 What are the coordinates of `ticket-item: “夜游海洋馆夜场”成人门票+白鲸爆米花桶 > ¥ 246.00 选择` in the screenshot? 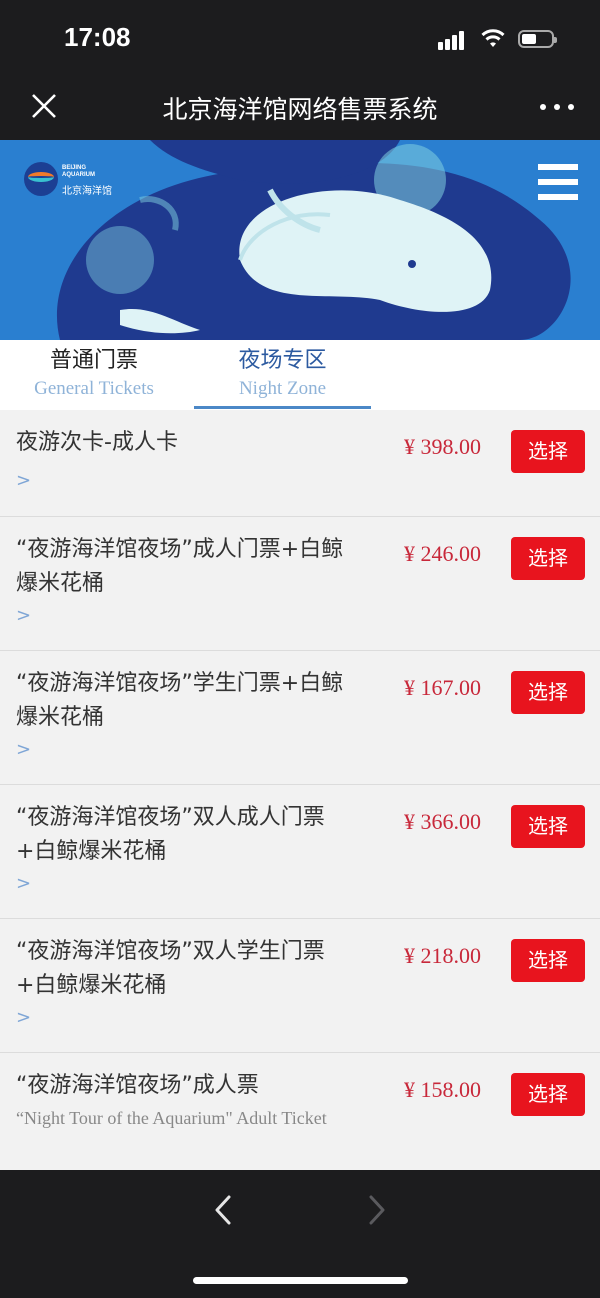 It's located at (300, 584).